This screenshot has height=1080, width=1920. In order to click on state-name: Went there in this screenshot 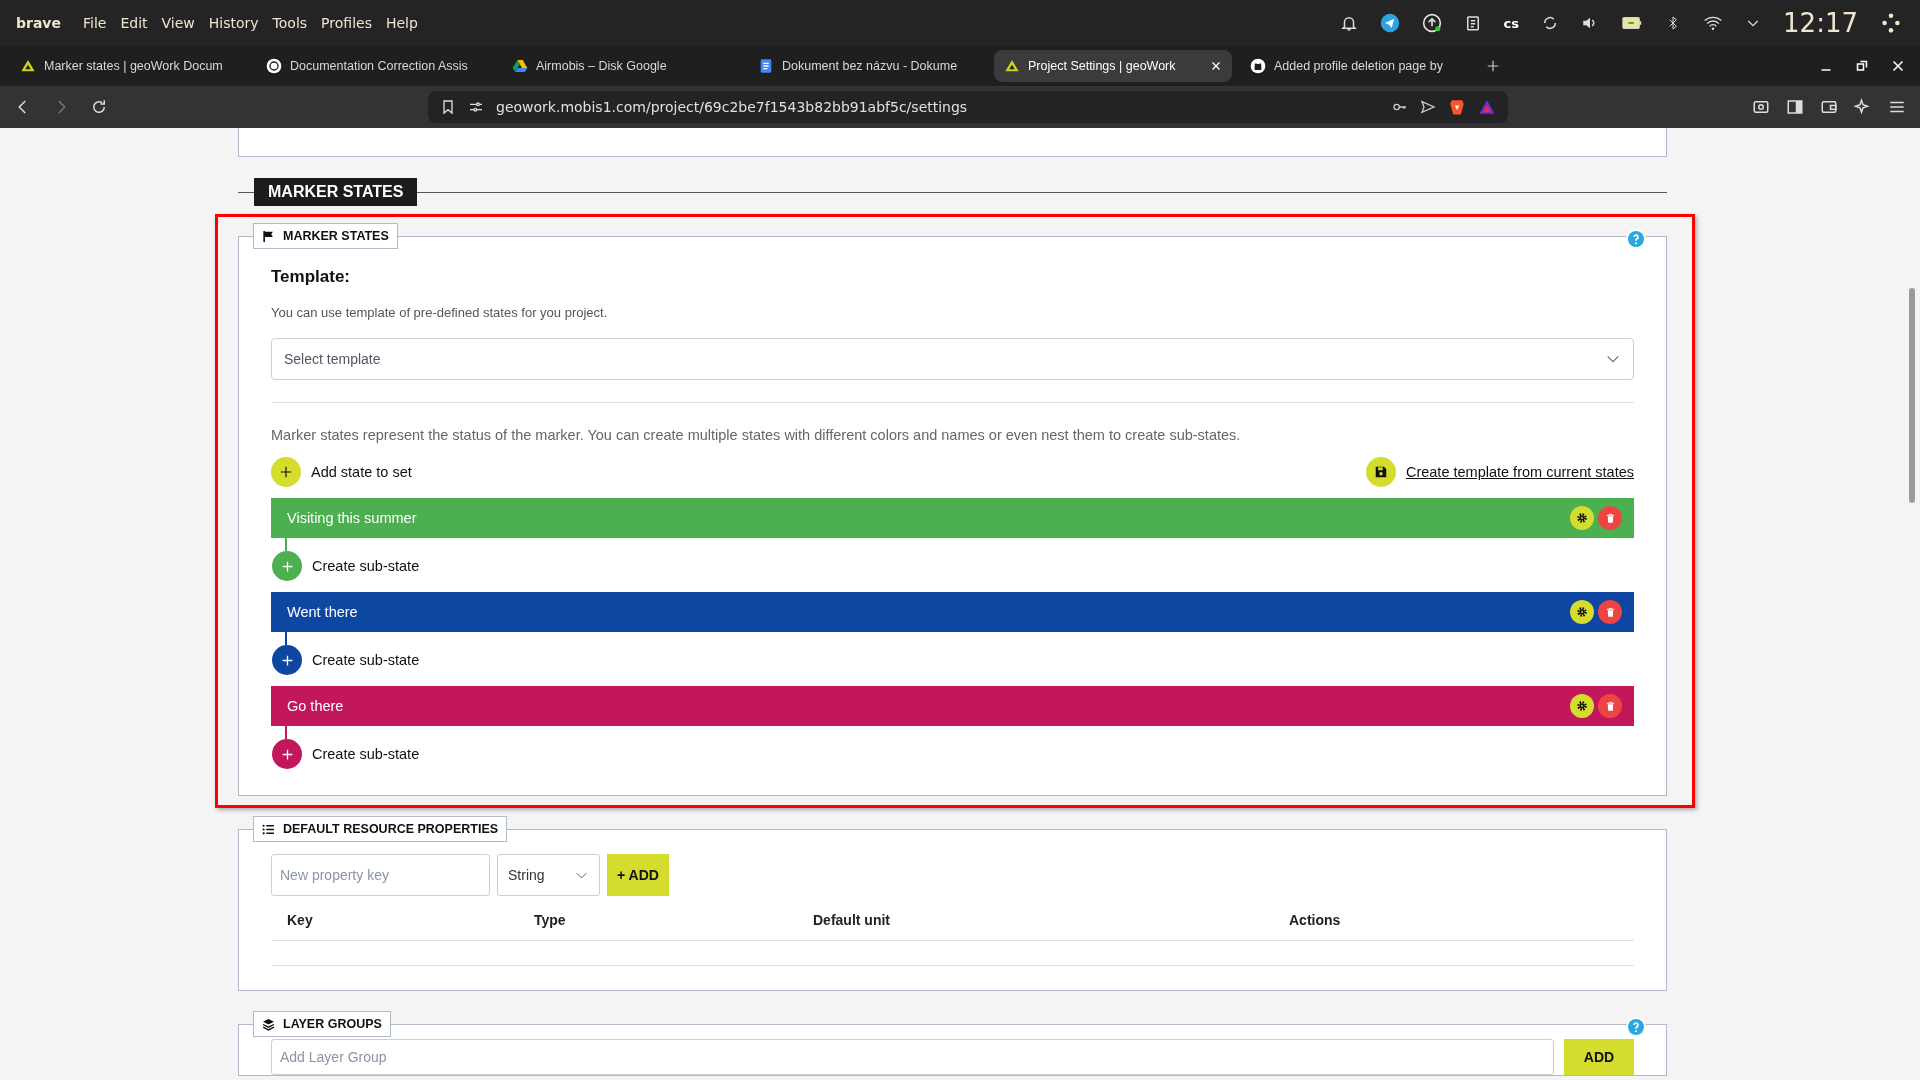, I will do `click(323, 612)`.